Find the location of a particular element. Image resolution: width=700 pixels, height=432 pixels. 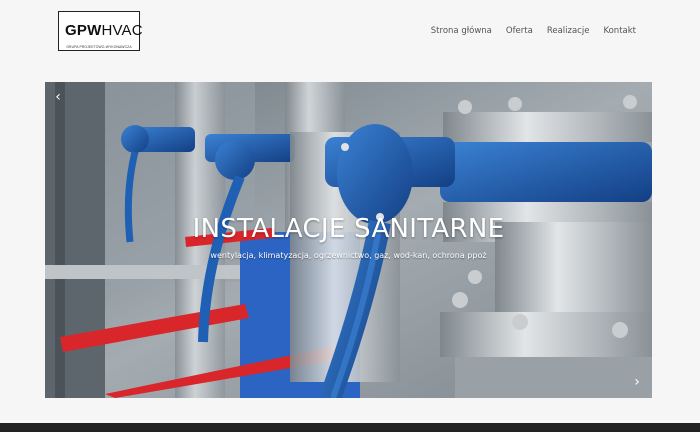

nav-projects: Realizacje is located at coordinates (568, 31).